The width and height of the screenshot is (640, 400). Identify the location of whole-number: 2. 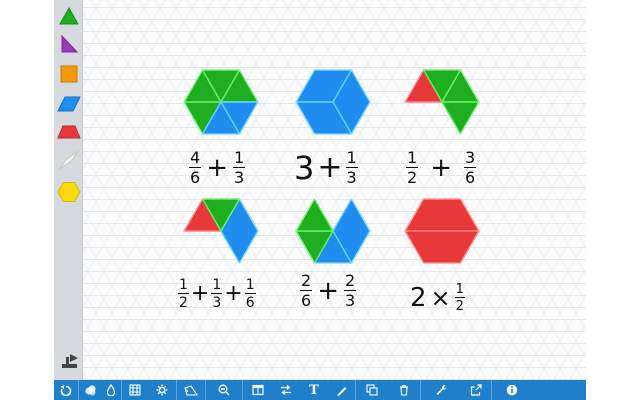
(418, 298).